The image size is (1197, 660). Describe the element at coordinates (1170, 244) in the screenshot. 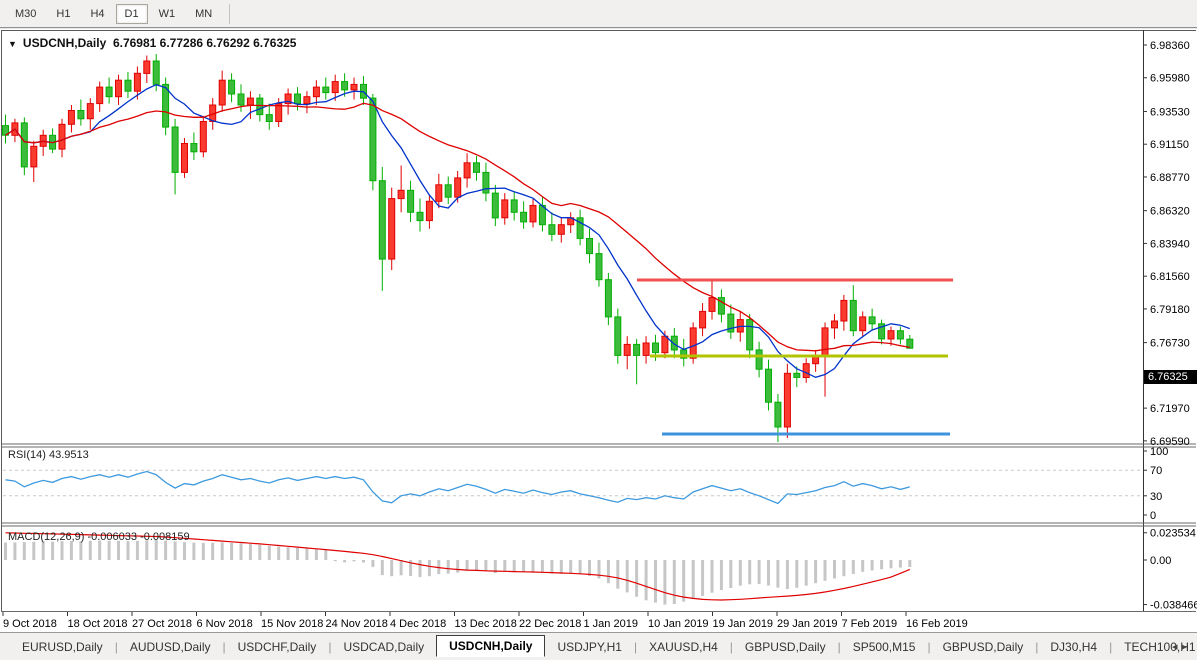

I see `price-axis-label: 6.83940` at that location.